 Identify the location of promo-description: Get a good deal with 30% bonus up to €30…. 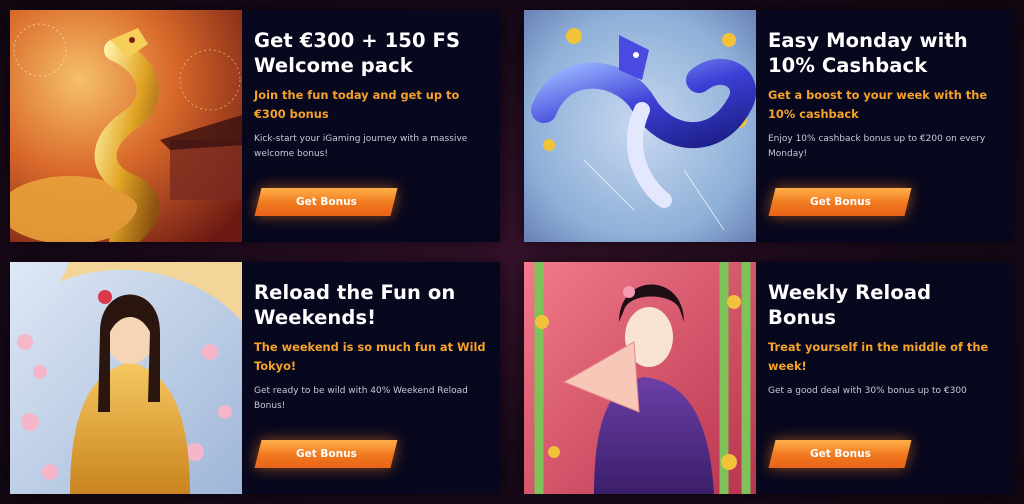
(867, 391).